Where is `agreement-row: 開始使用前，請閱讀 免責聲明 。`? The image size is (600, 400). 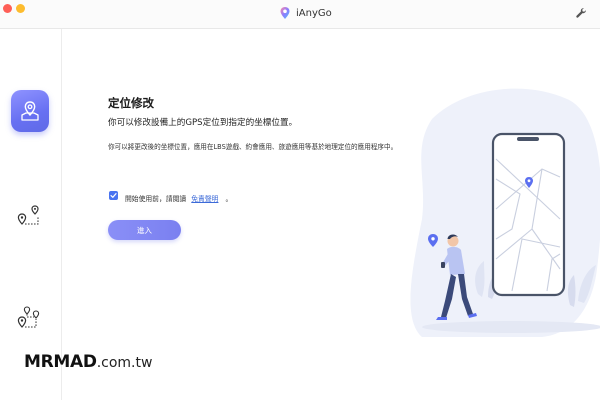
agreement-row: 開始使用前，請閱讀 免責聲明 。 is located at coordinates (170, 195).